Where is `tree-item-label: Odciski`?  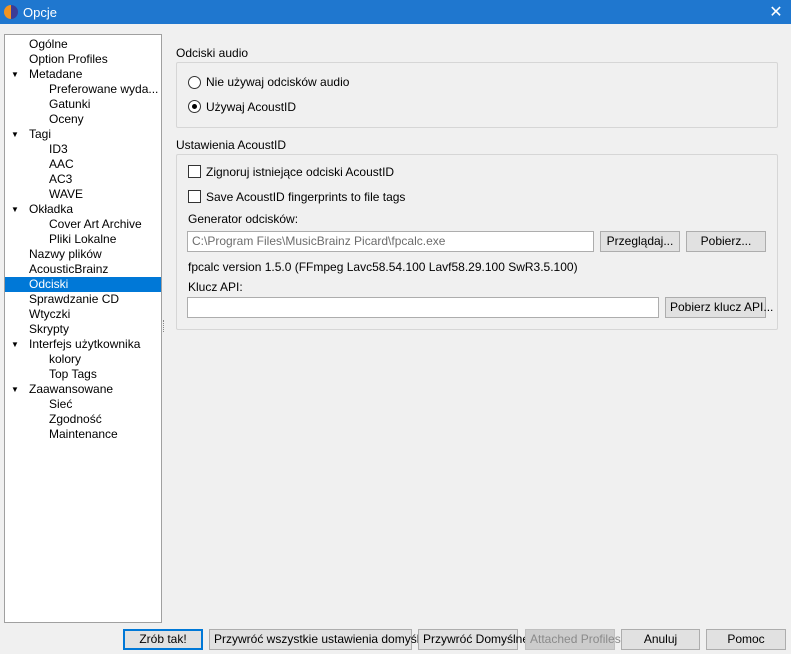
tree-item-label: Odciski is located at coordinates (49, 284).